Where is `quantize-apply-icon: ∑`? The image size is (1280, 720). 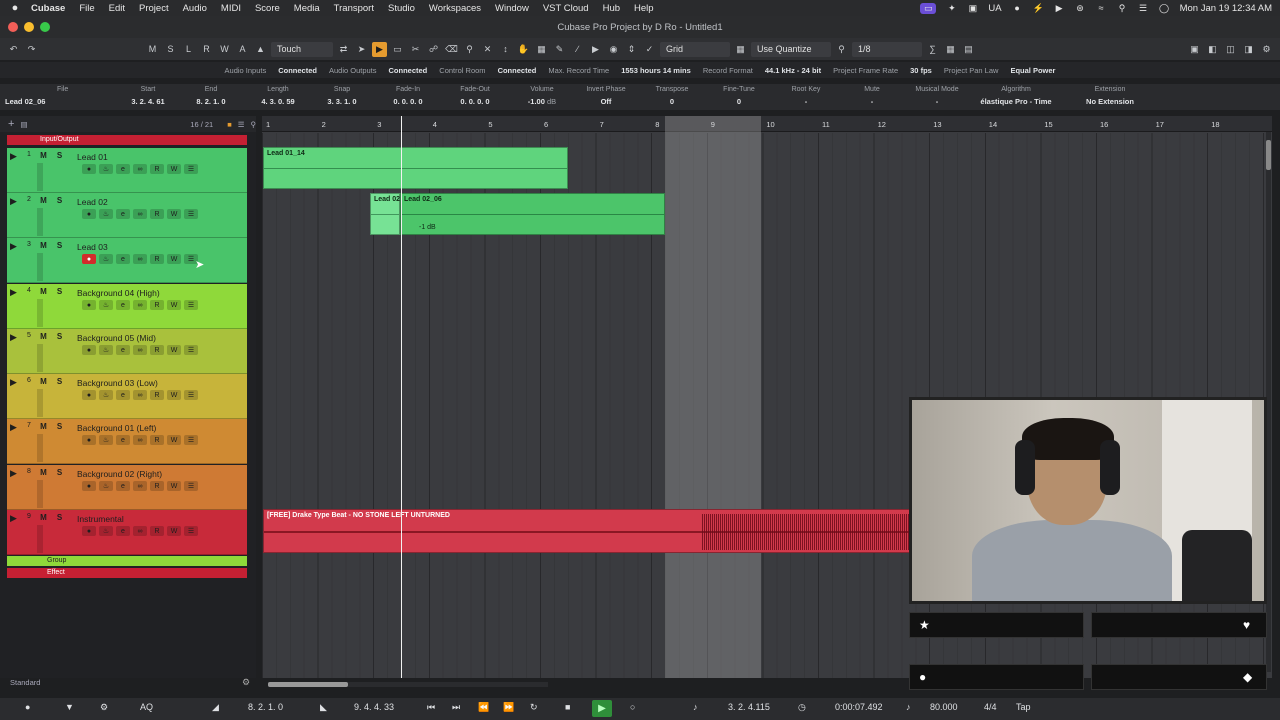
quantize-apply-icon: ∑ is located at coordinates (932, 49).